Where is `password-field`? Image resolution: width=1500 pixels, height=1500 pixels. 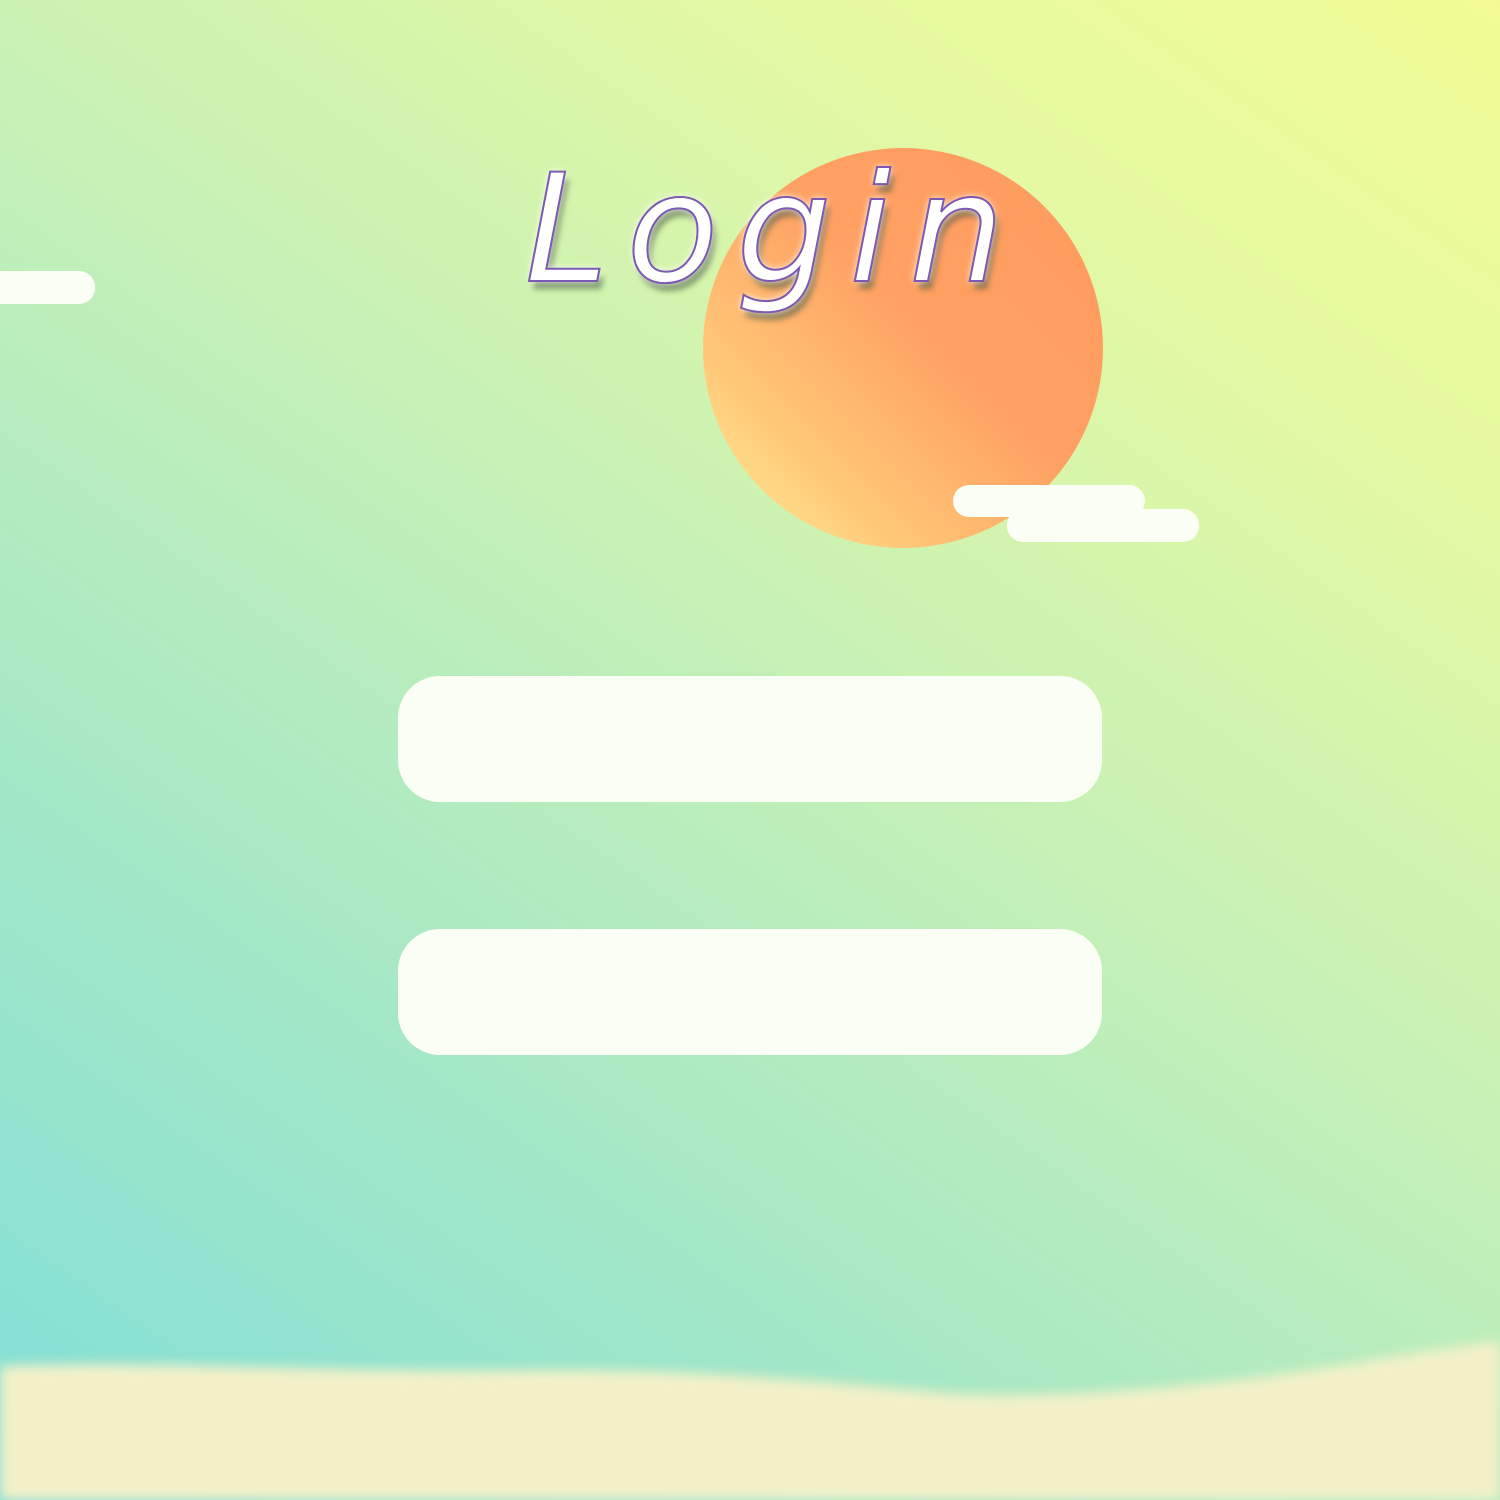 password-field is located at coordinates (750, 992).